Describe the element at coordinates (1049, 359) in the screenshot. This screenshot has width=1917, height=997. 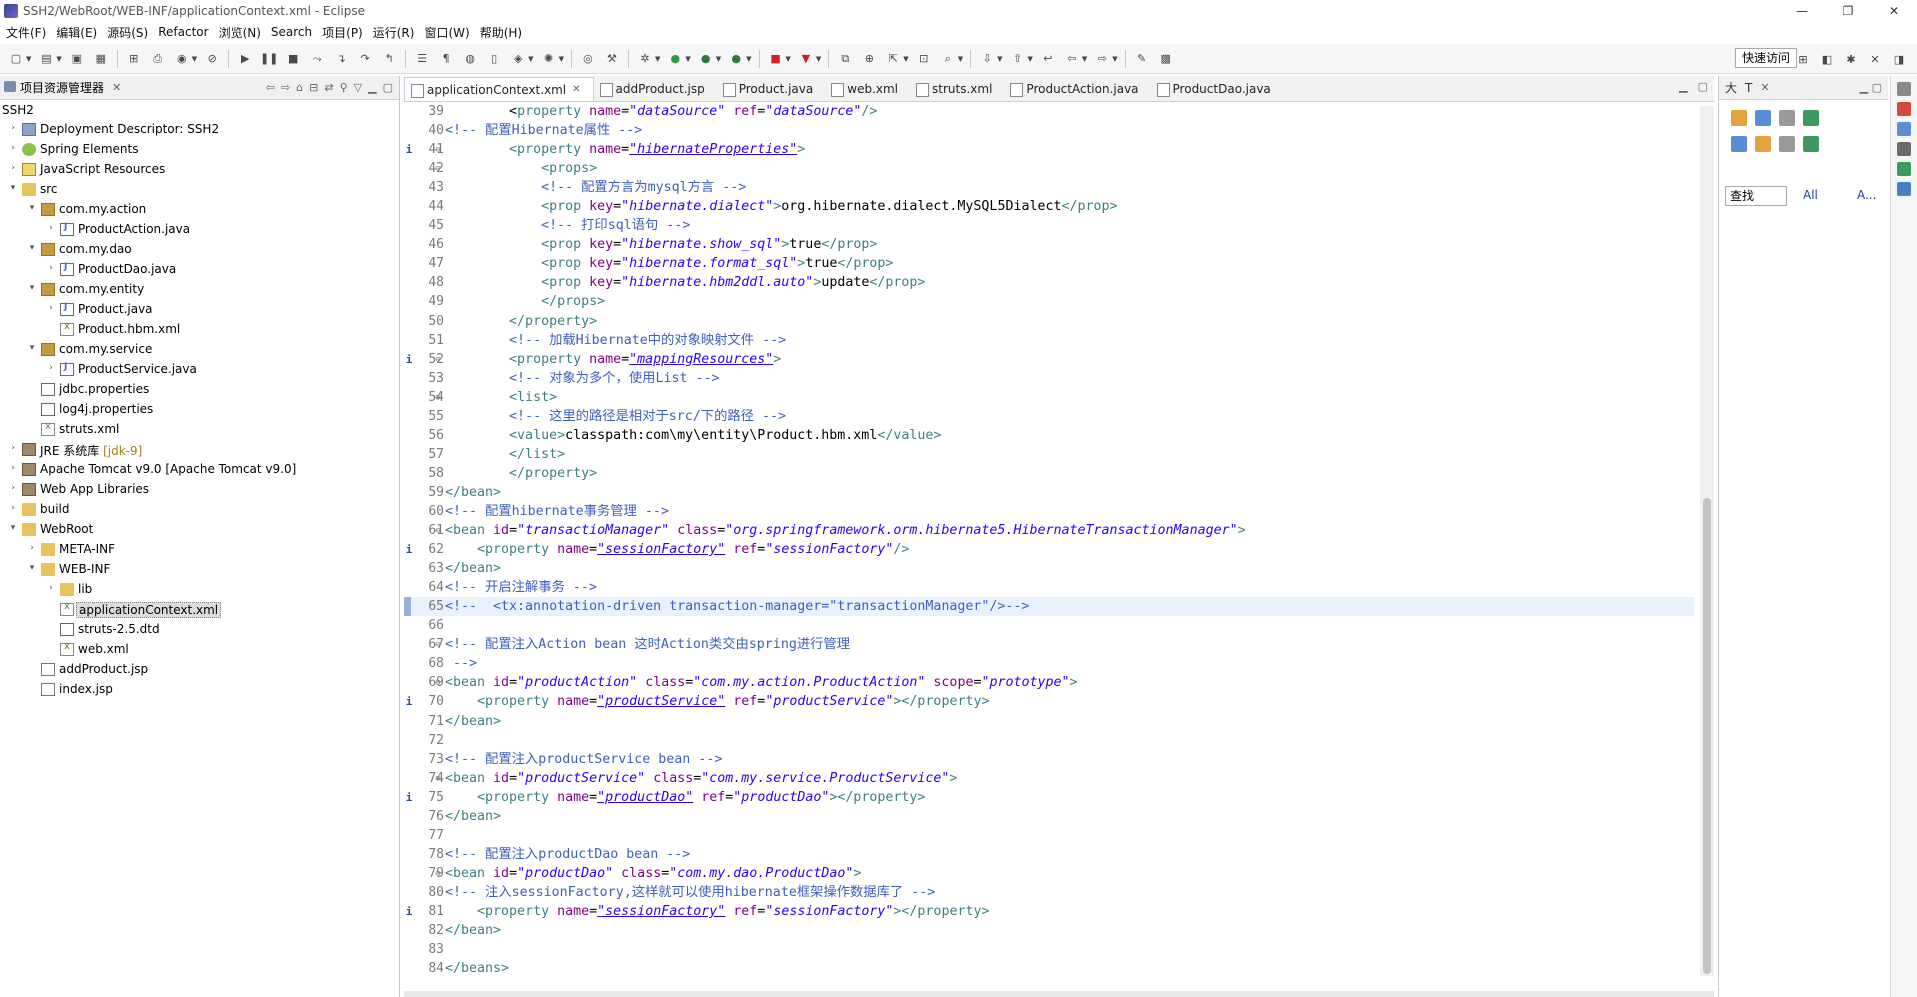
I see `code-line: i 52 ⊖ <property name="mappingResources">` at that location.